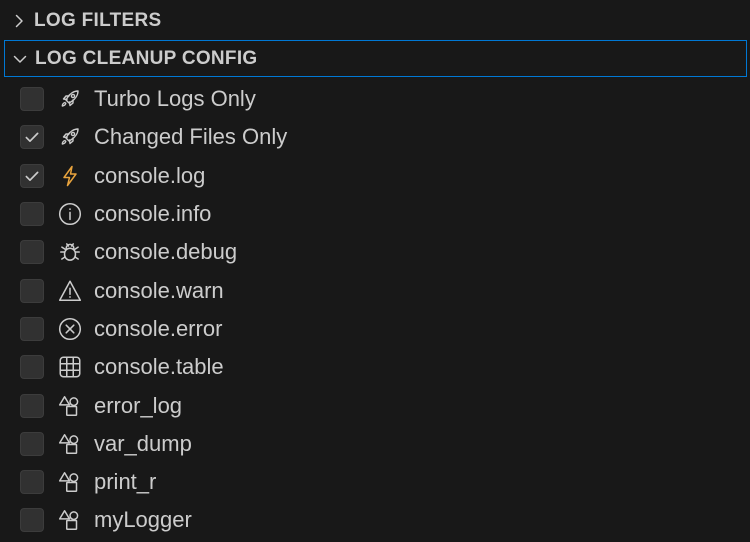 The height and width of the screenshot is (542, 750). What do you see at coordinates (375, 176) in the screenshot?
I see `list-item: console.log` at bounding box center [375, 176].